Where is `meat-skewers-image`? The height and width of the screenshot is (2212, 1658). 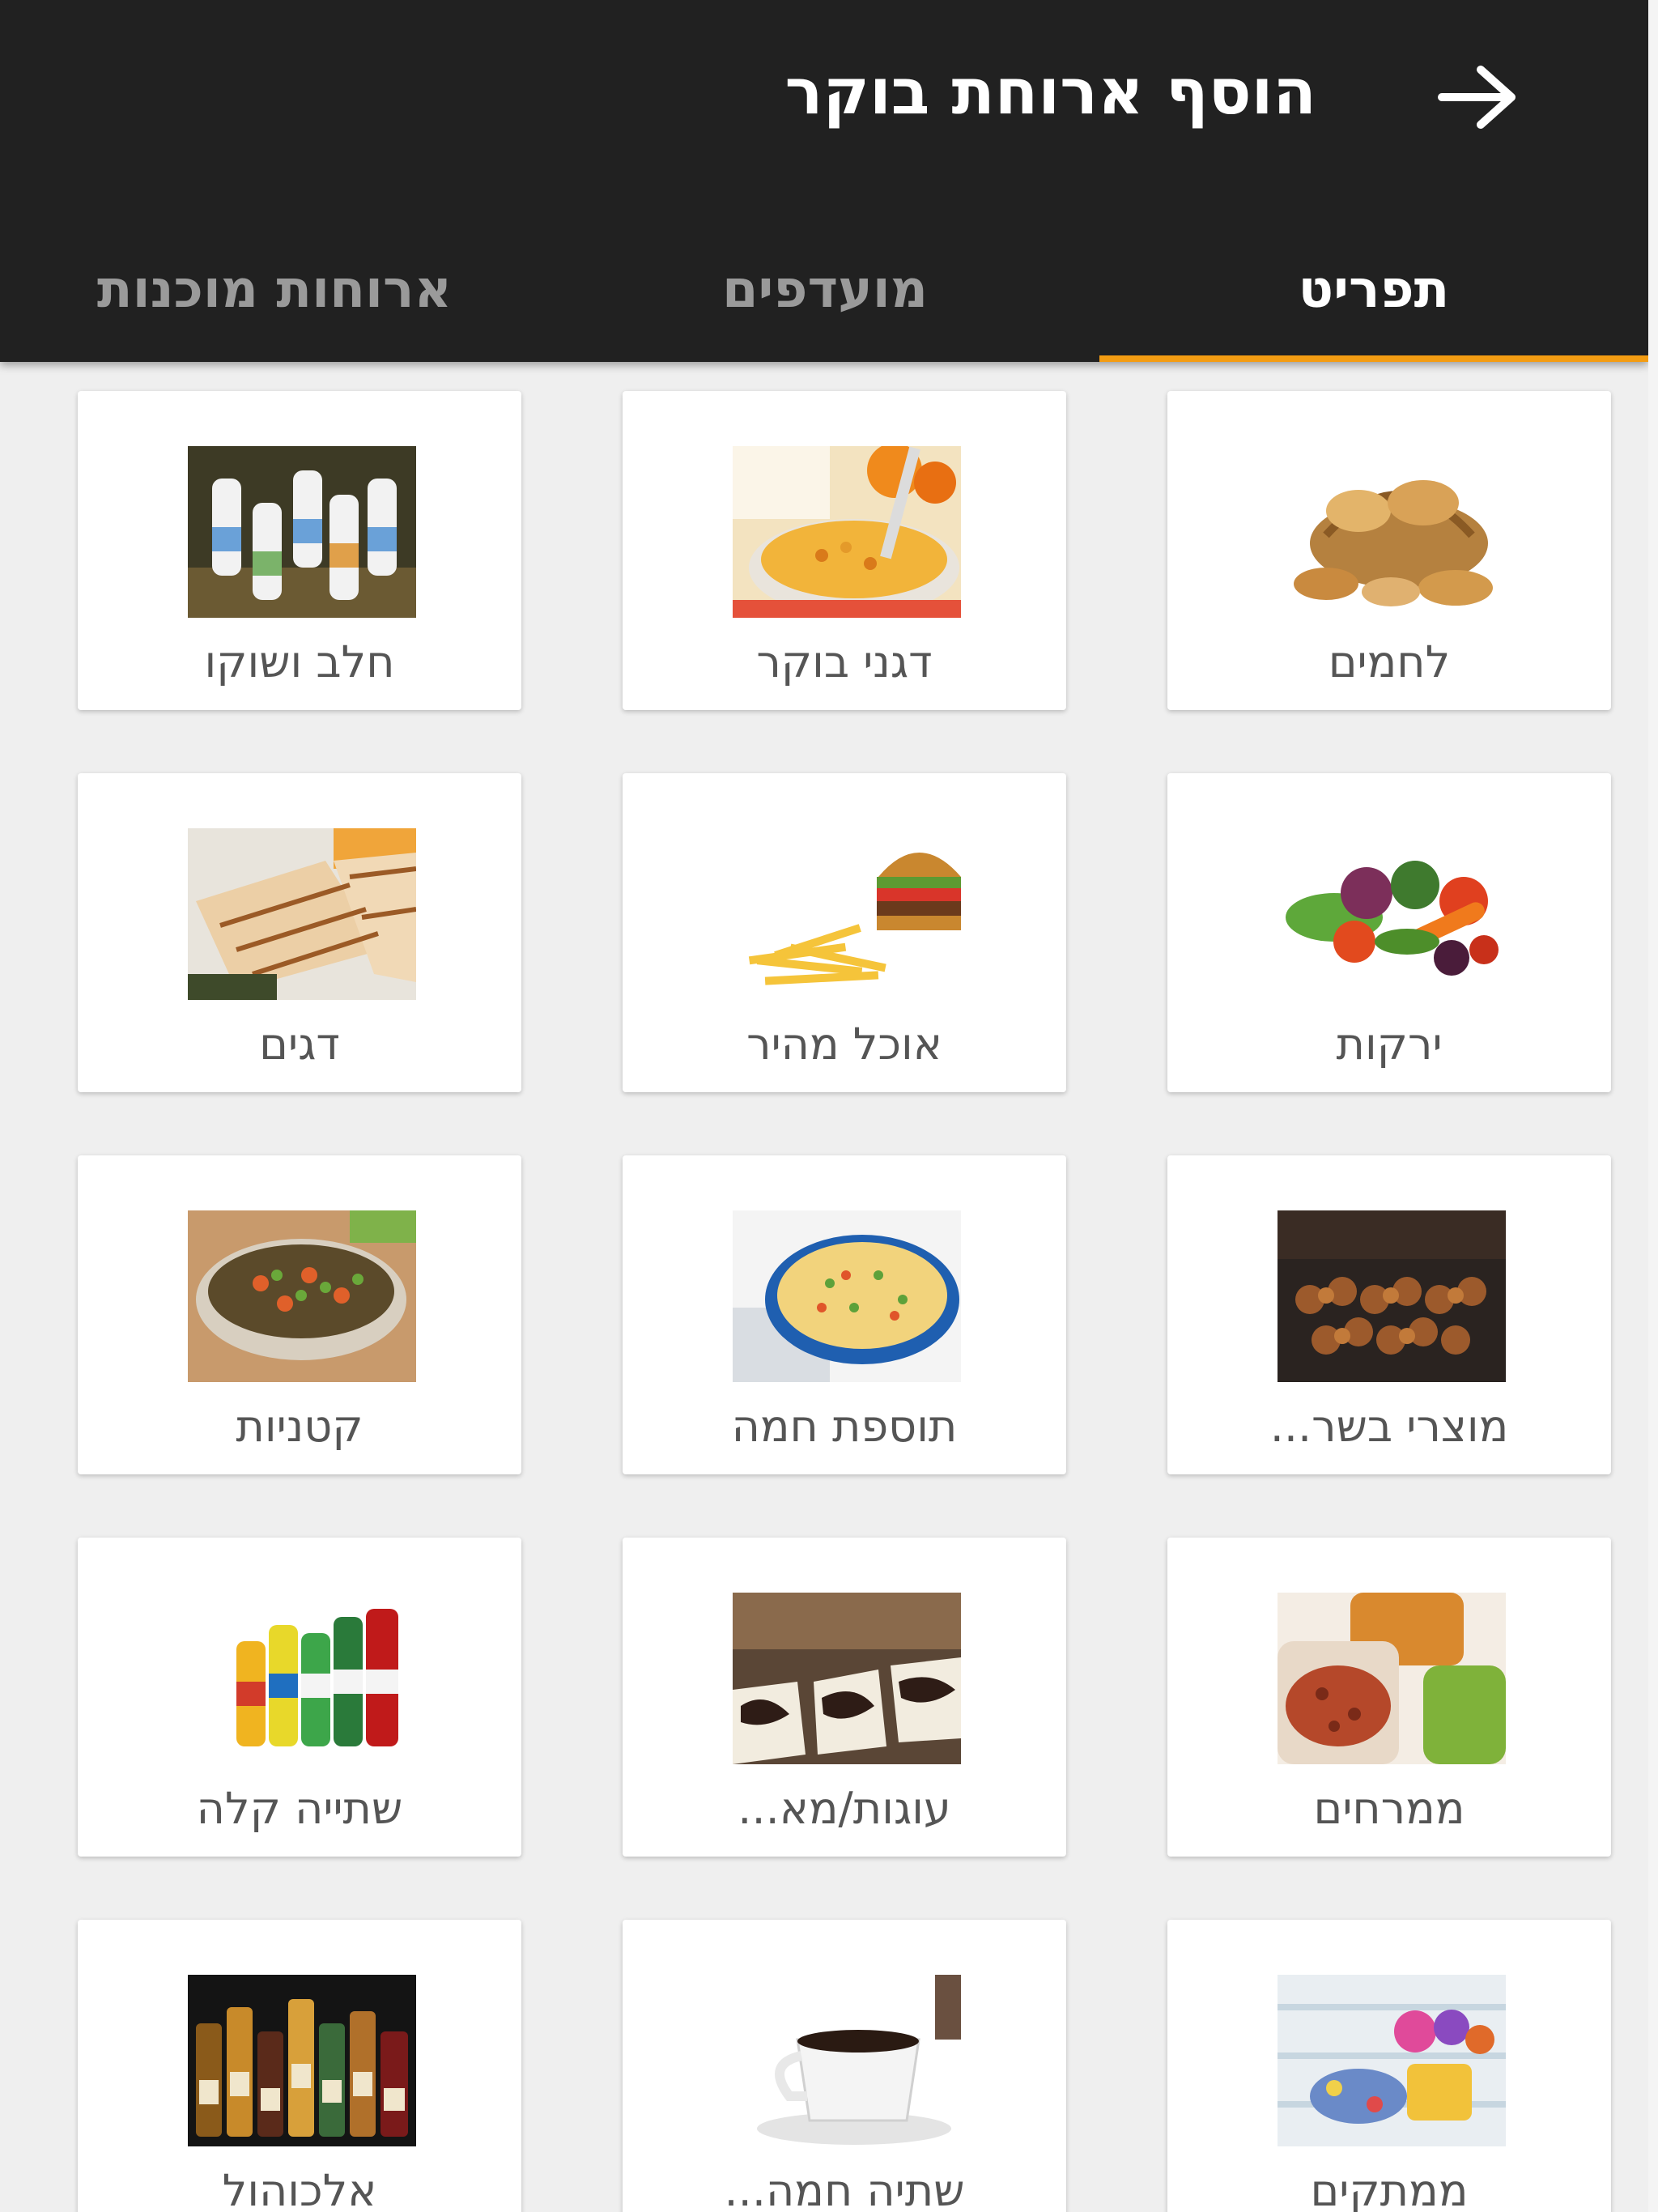 meat-skewers-image is located at coordinates (1392, 1296).